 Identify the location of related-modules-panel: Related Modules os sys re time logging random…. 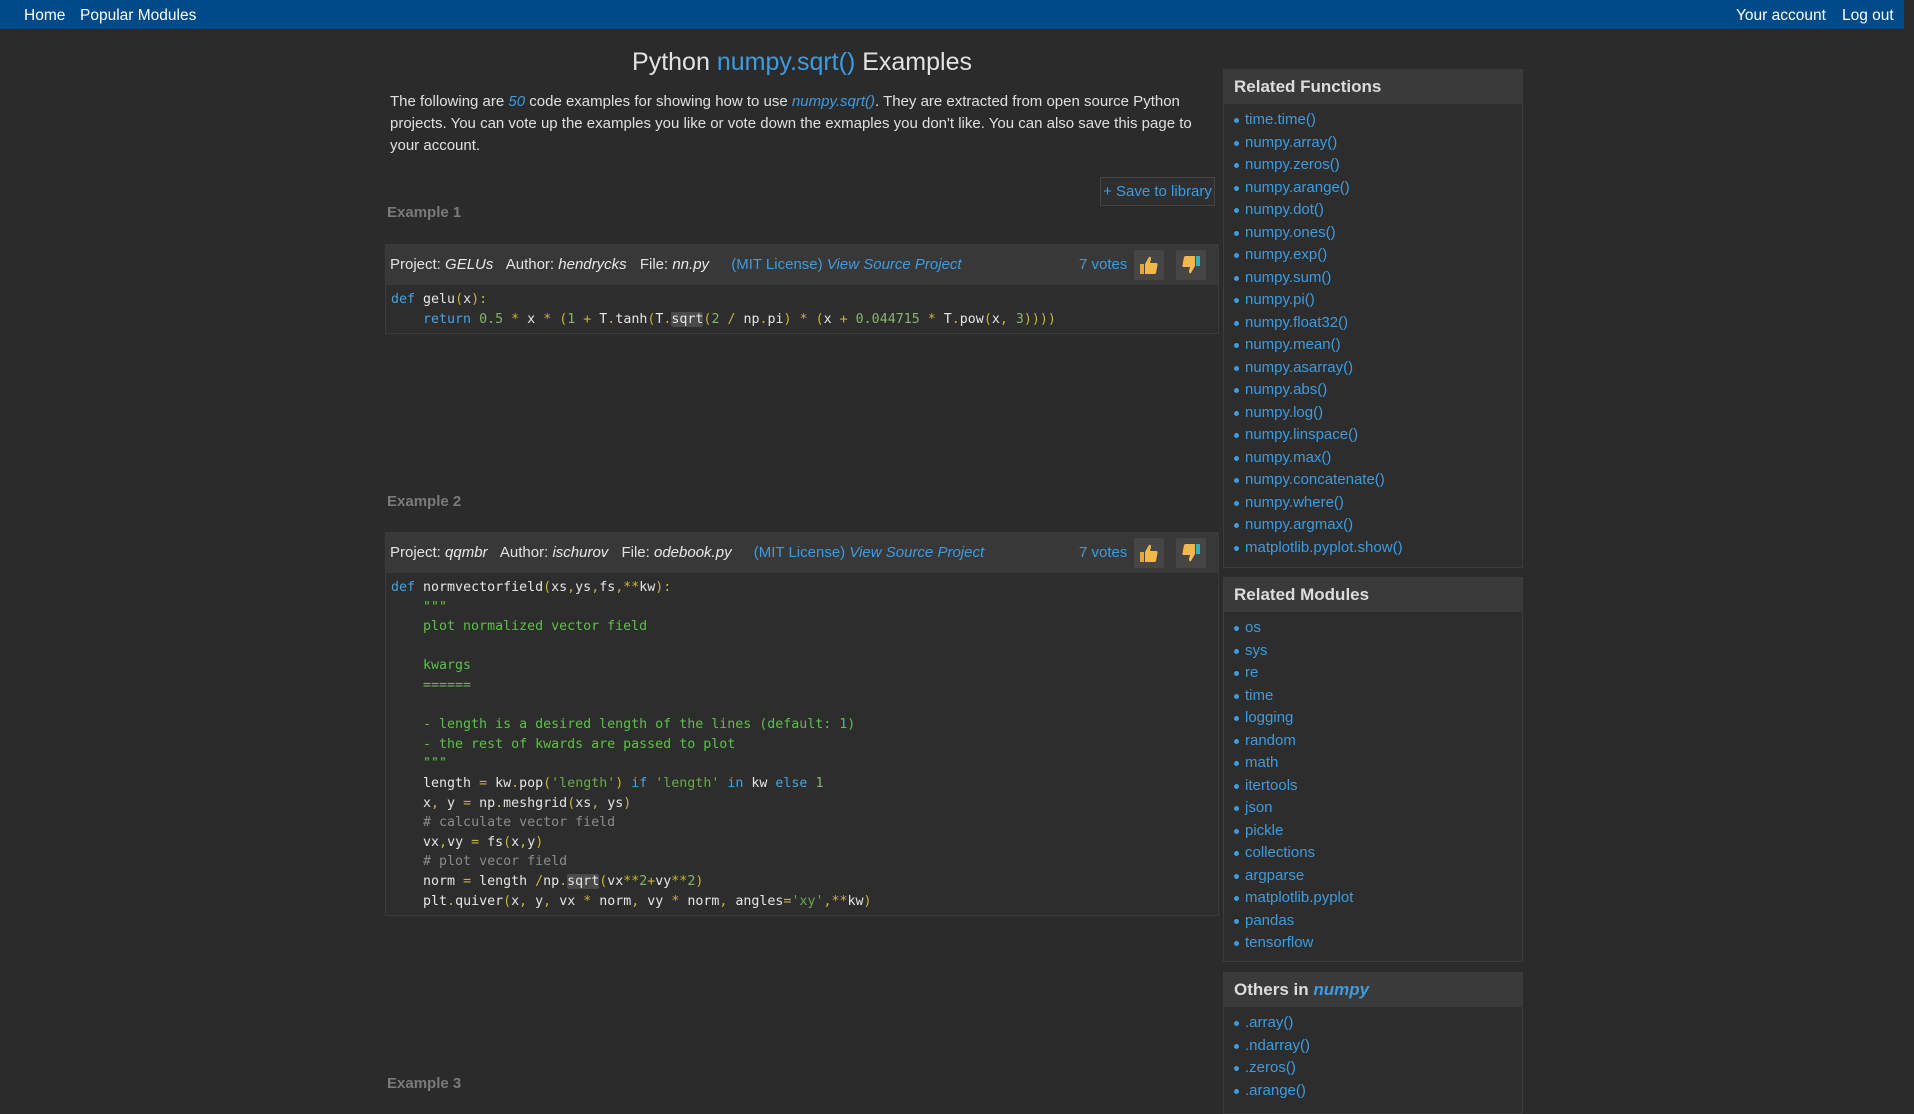
(1373, 769).